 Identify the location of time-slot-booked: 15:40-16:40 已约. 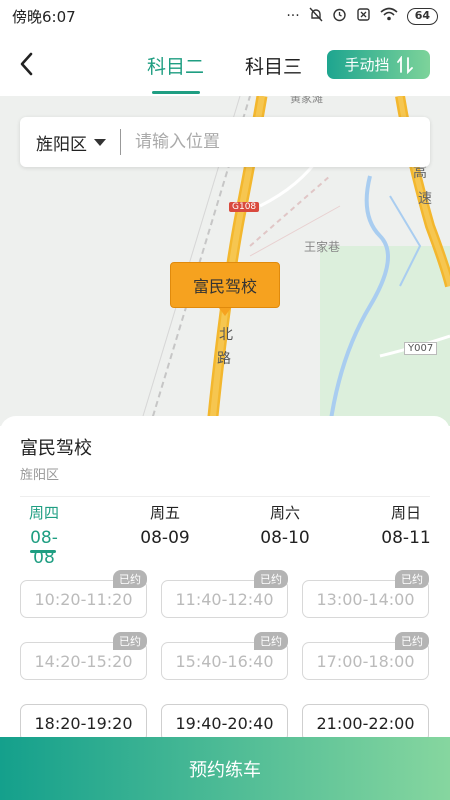
(224, 656).